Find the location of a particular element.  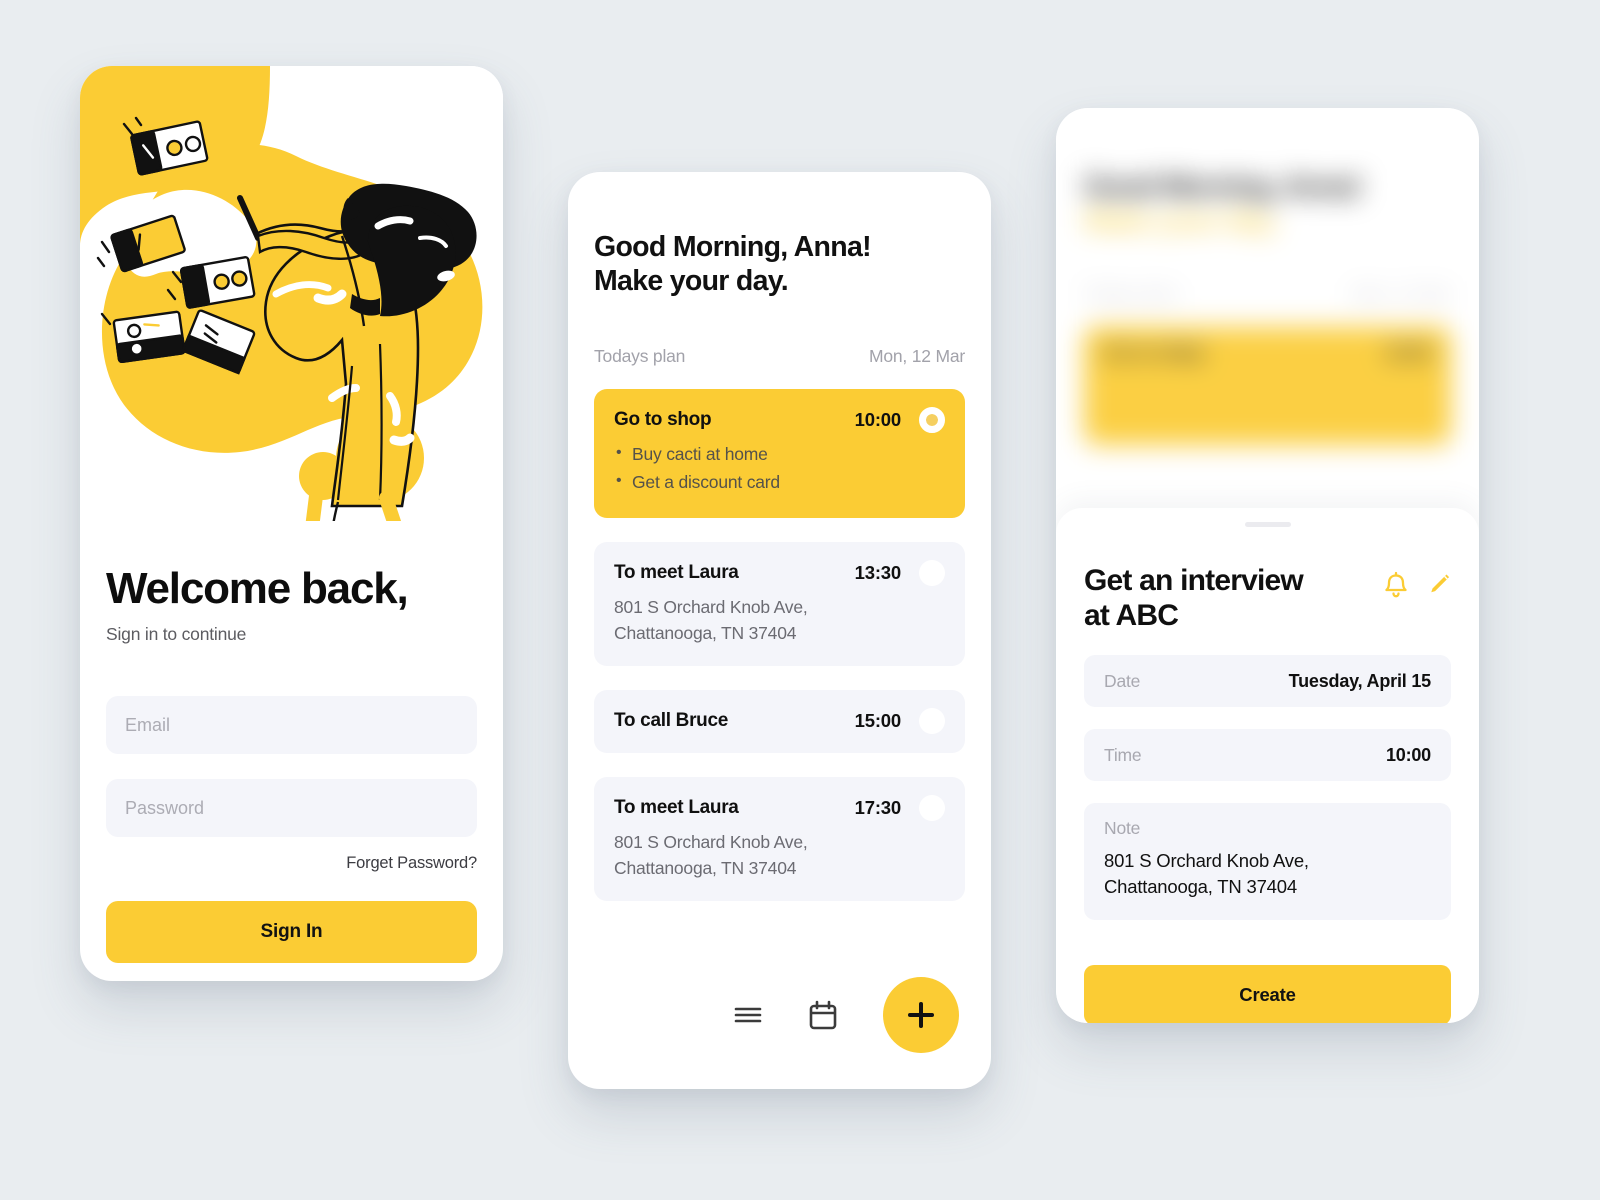

plan-meta-row: Todays plan Mon, 12 Mar is located at coordinates (779, 356).